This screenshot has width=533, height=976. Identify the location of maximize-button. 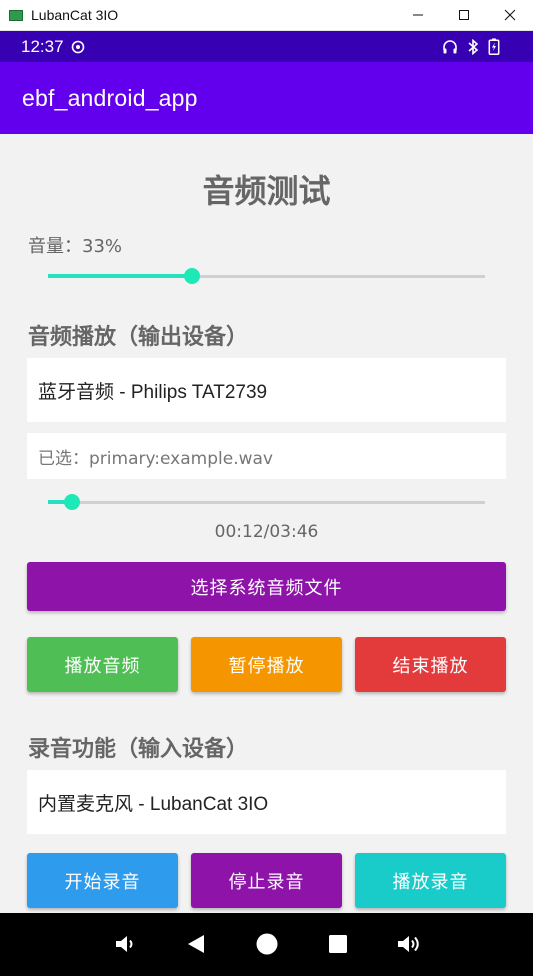
(464, 15).